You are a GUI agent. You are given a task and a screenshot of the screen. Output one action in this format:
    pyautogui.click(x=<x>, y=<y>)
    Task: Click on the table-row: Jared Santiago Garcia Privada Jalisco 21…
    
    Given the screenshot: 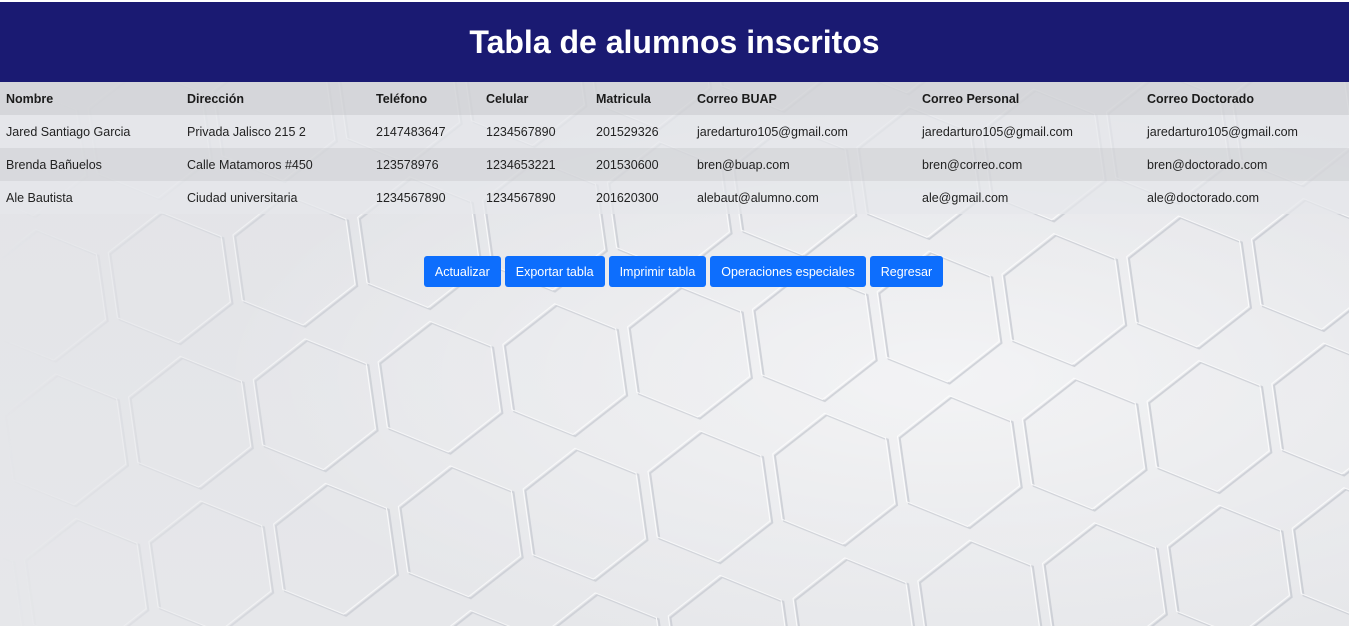 What is the action you would take?
    pyautogui.click(x=674, y=131)
    